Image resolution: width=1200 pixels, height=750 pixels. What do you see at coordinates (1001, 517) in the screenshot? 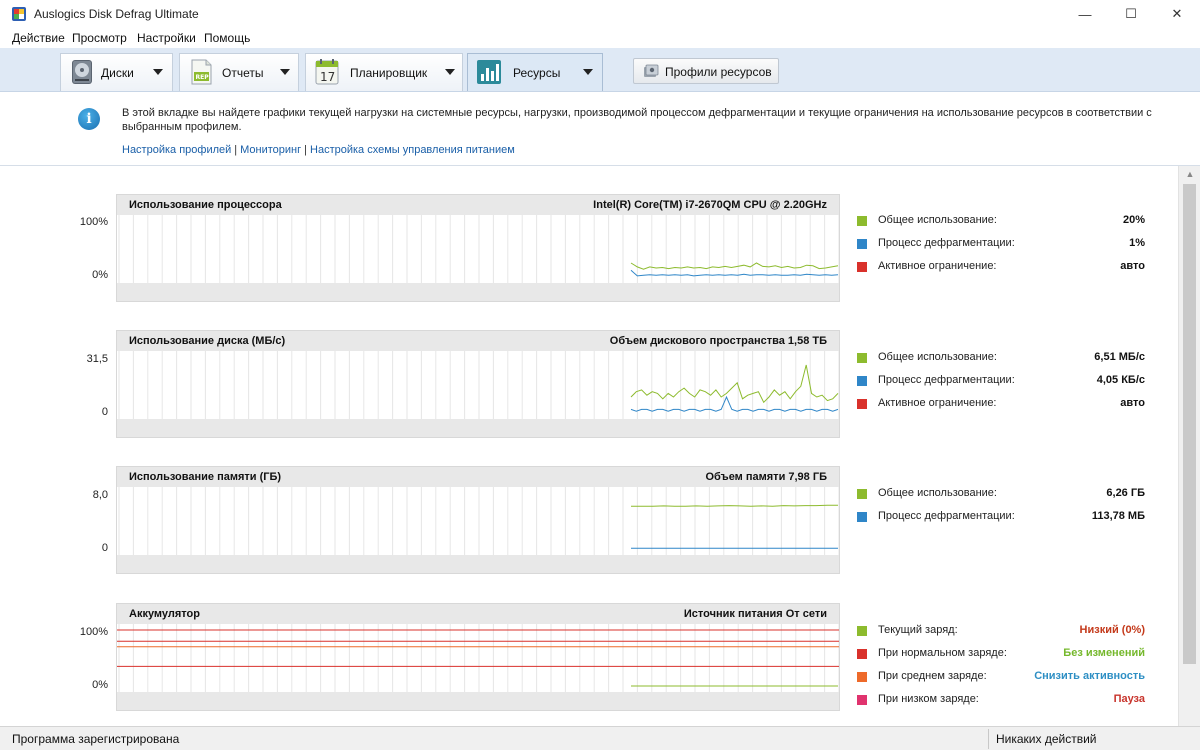
I see `memory-legend-defrag: Процесс дефрагментации: 113,78 МБ` at bounding box center [1001, 517].